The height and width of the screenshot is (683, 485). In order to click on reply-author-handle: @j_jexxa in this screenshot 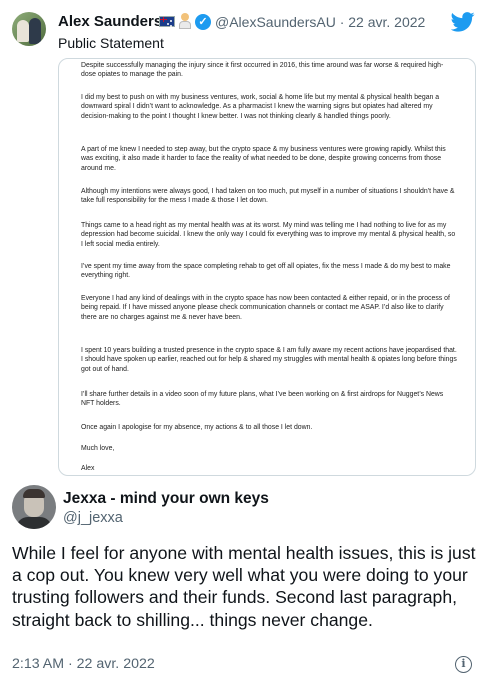, I will do `click(93, 518)`.